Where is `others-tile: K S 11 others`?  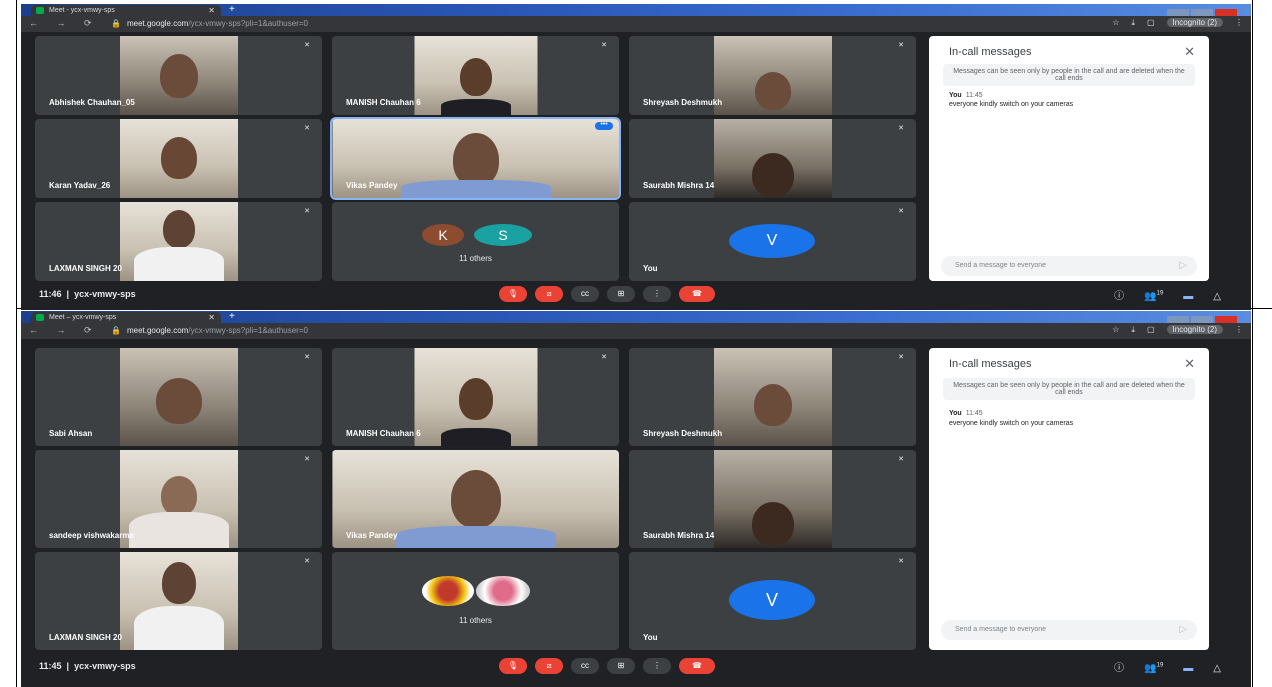 others-tile: K S 11 others is located at coordinates (475, 241).